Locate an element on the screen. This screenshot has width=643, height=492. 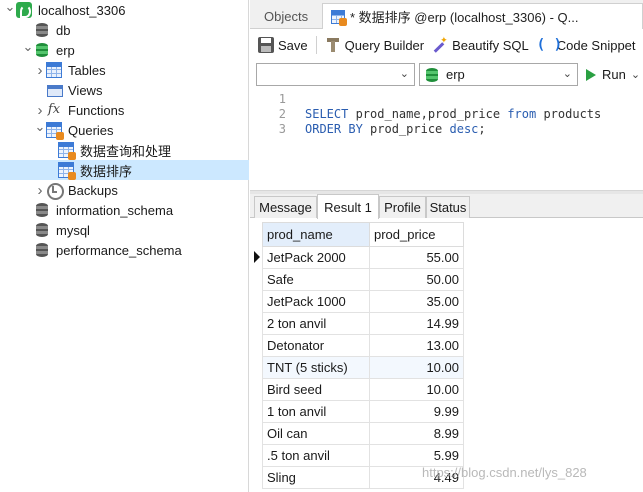
run-dropdown-icon: ⌄ is located at coordinates (635, 74).